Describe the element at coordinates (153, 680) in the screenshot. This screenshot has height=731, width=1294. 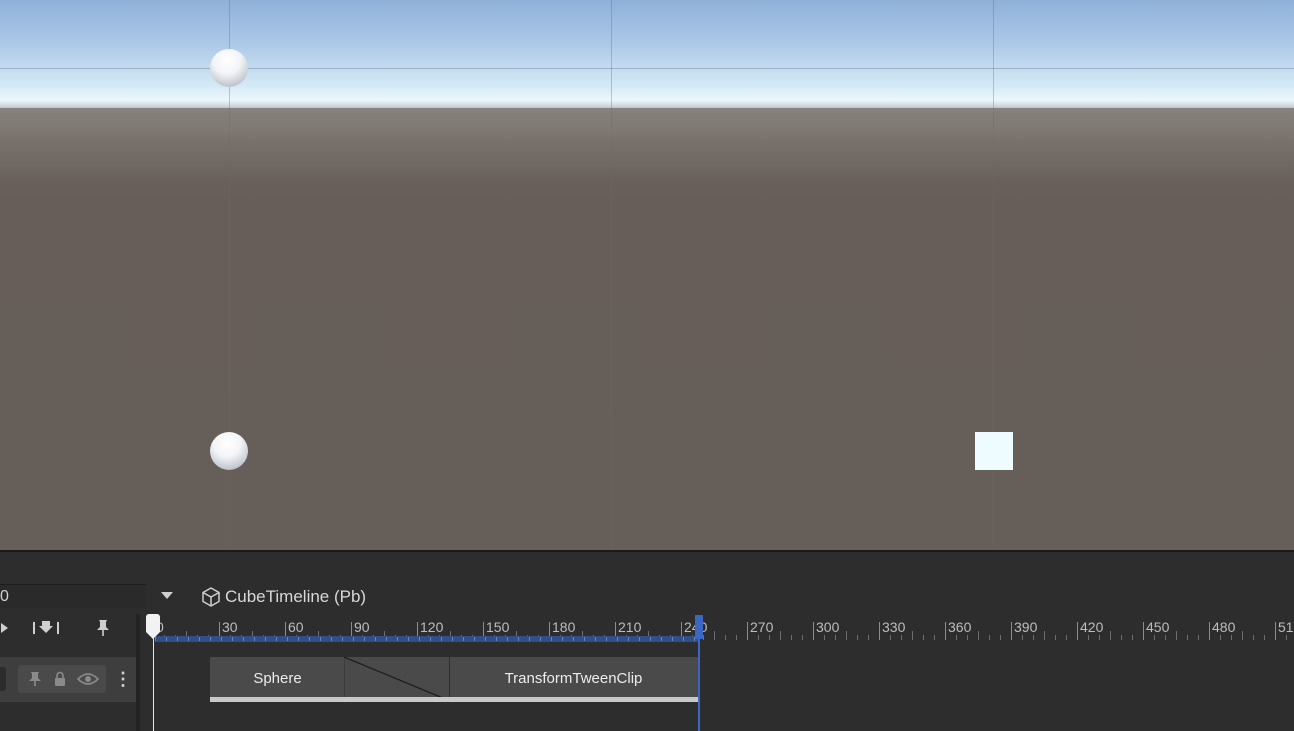
I see `playhead-line` at that location.